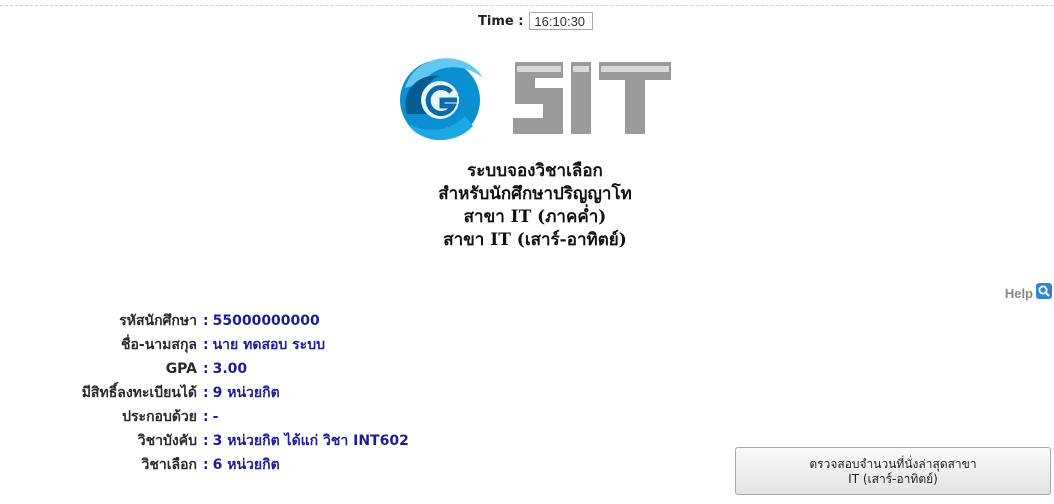  What do you see at coordinates (159, 417) in the screenshot?
I see `composition-label: ประกอบด้วย` at bounding box center [159, 417].